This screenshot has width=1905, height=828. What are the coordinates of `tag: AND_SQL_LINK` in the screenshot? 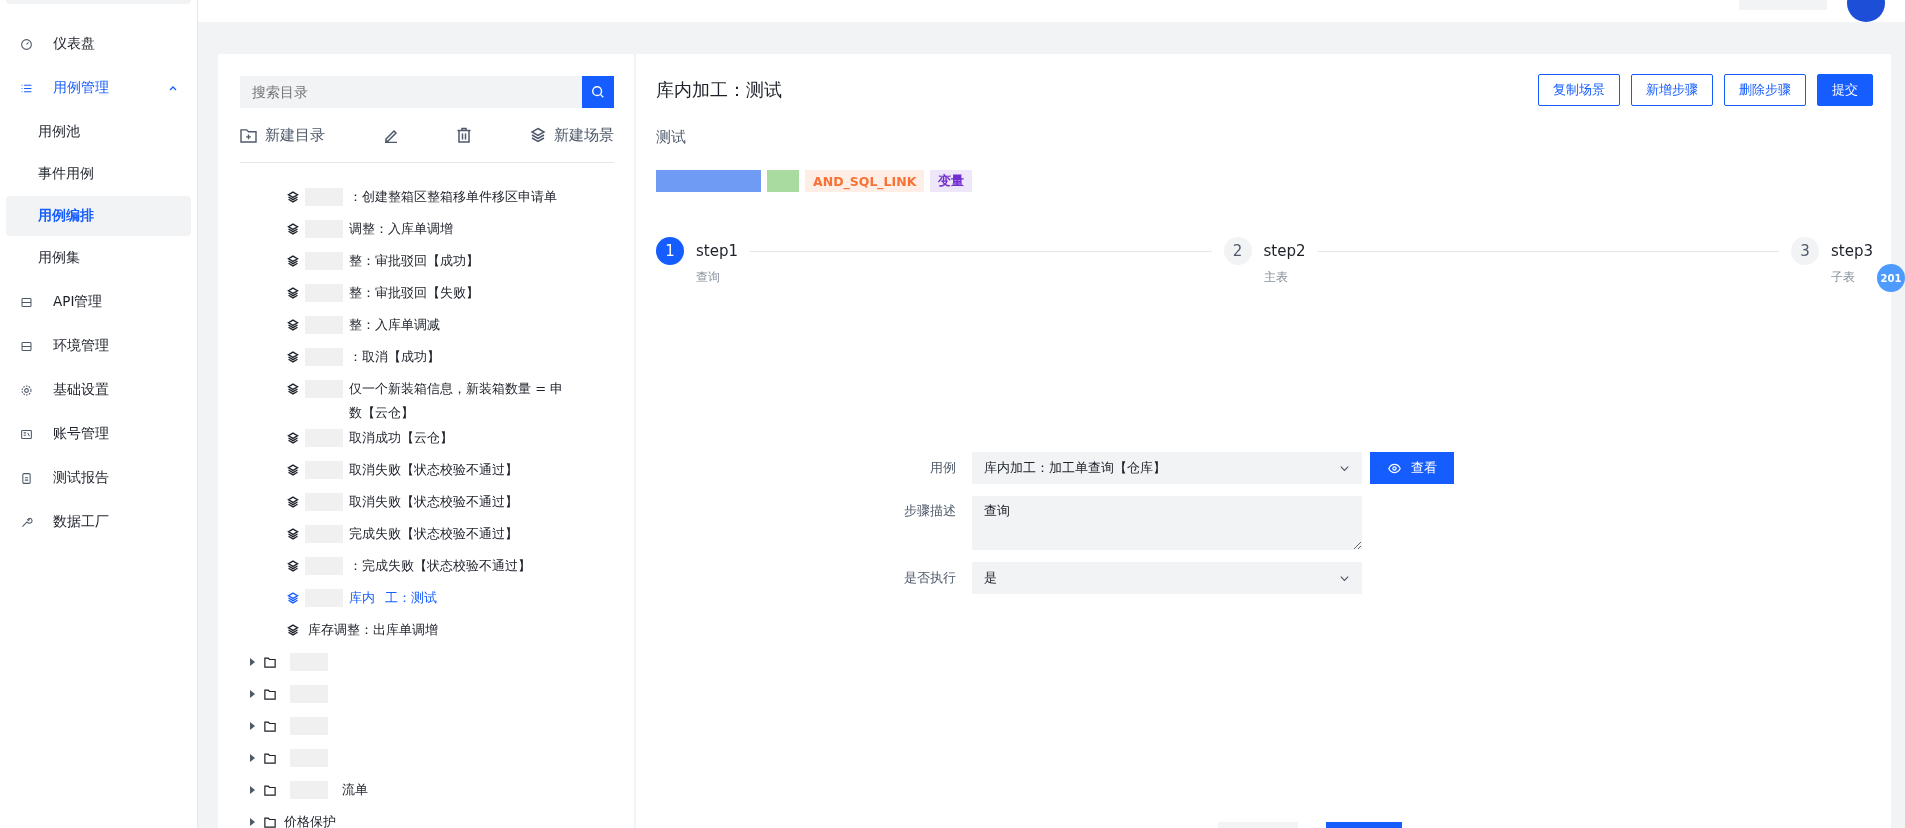 It's located at (865, 181).